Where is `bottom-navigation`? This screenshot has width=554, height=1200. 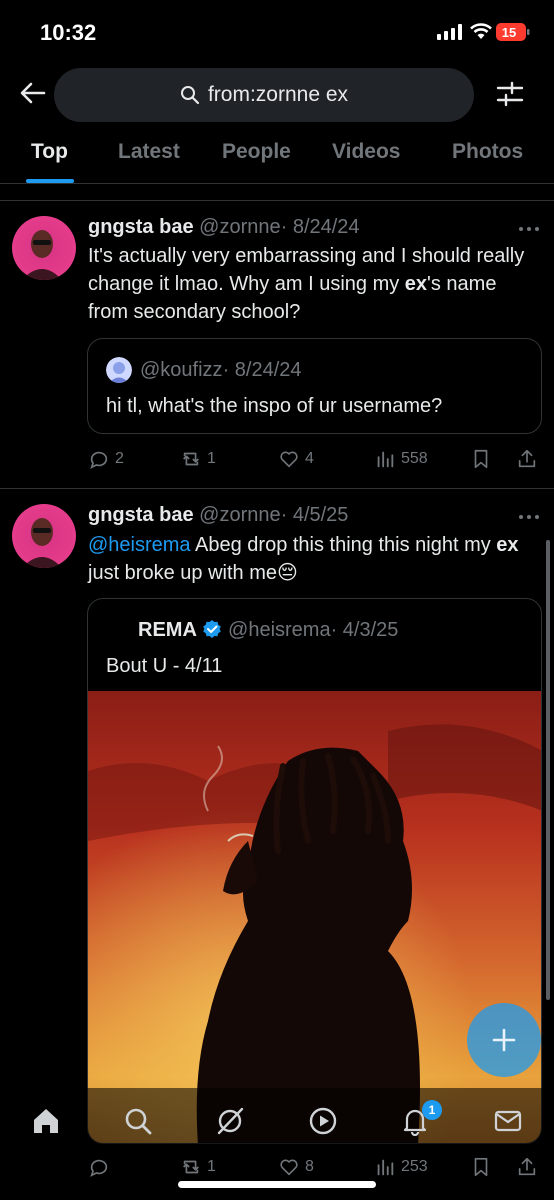
bottom-navigation is located at coordinates (277, 1123).